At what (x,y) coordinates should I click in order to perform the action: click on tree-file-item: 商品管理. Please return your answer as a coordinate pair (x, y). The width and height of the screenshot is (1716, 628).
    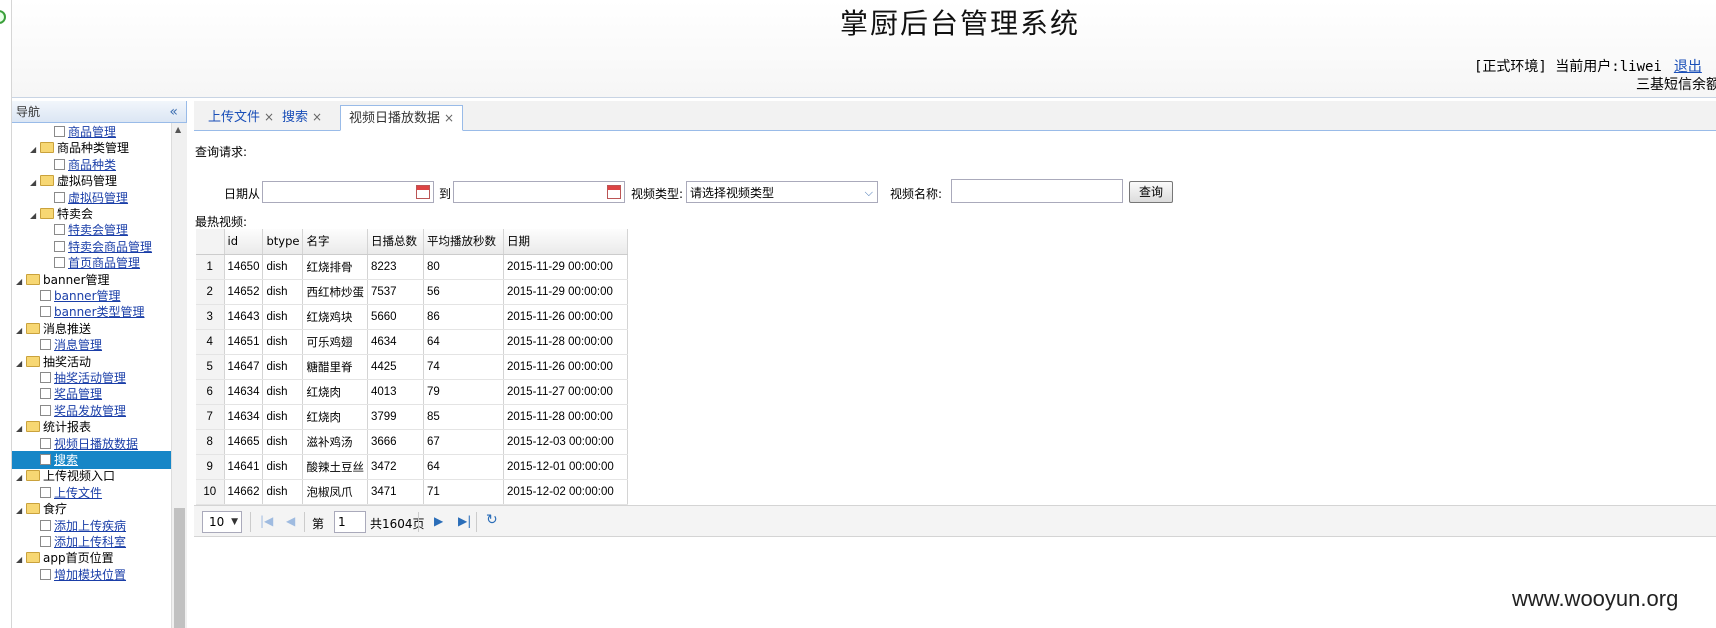
    Looking at the image, I should click on (80, 132).